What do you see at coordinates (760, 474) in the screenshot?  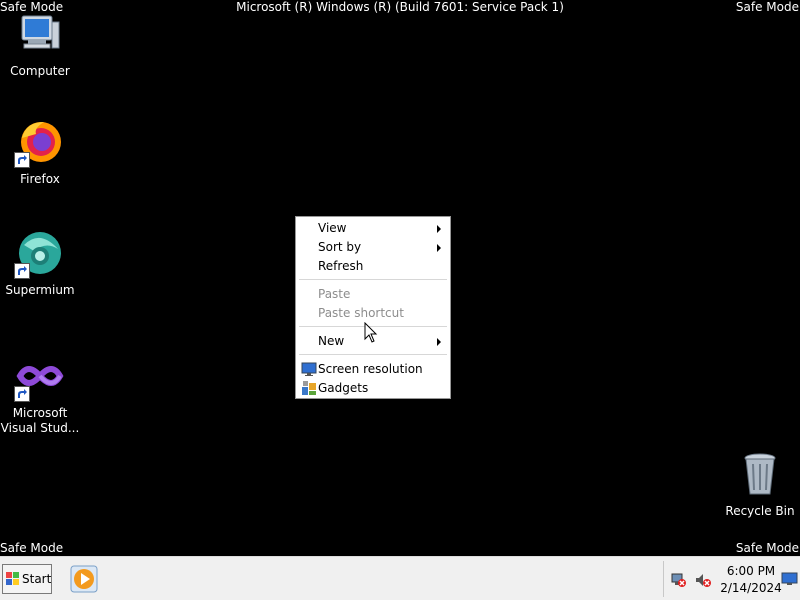 I see `recycle-bin-icon` at bounding box center [760, 474].